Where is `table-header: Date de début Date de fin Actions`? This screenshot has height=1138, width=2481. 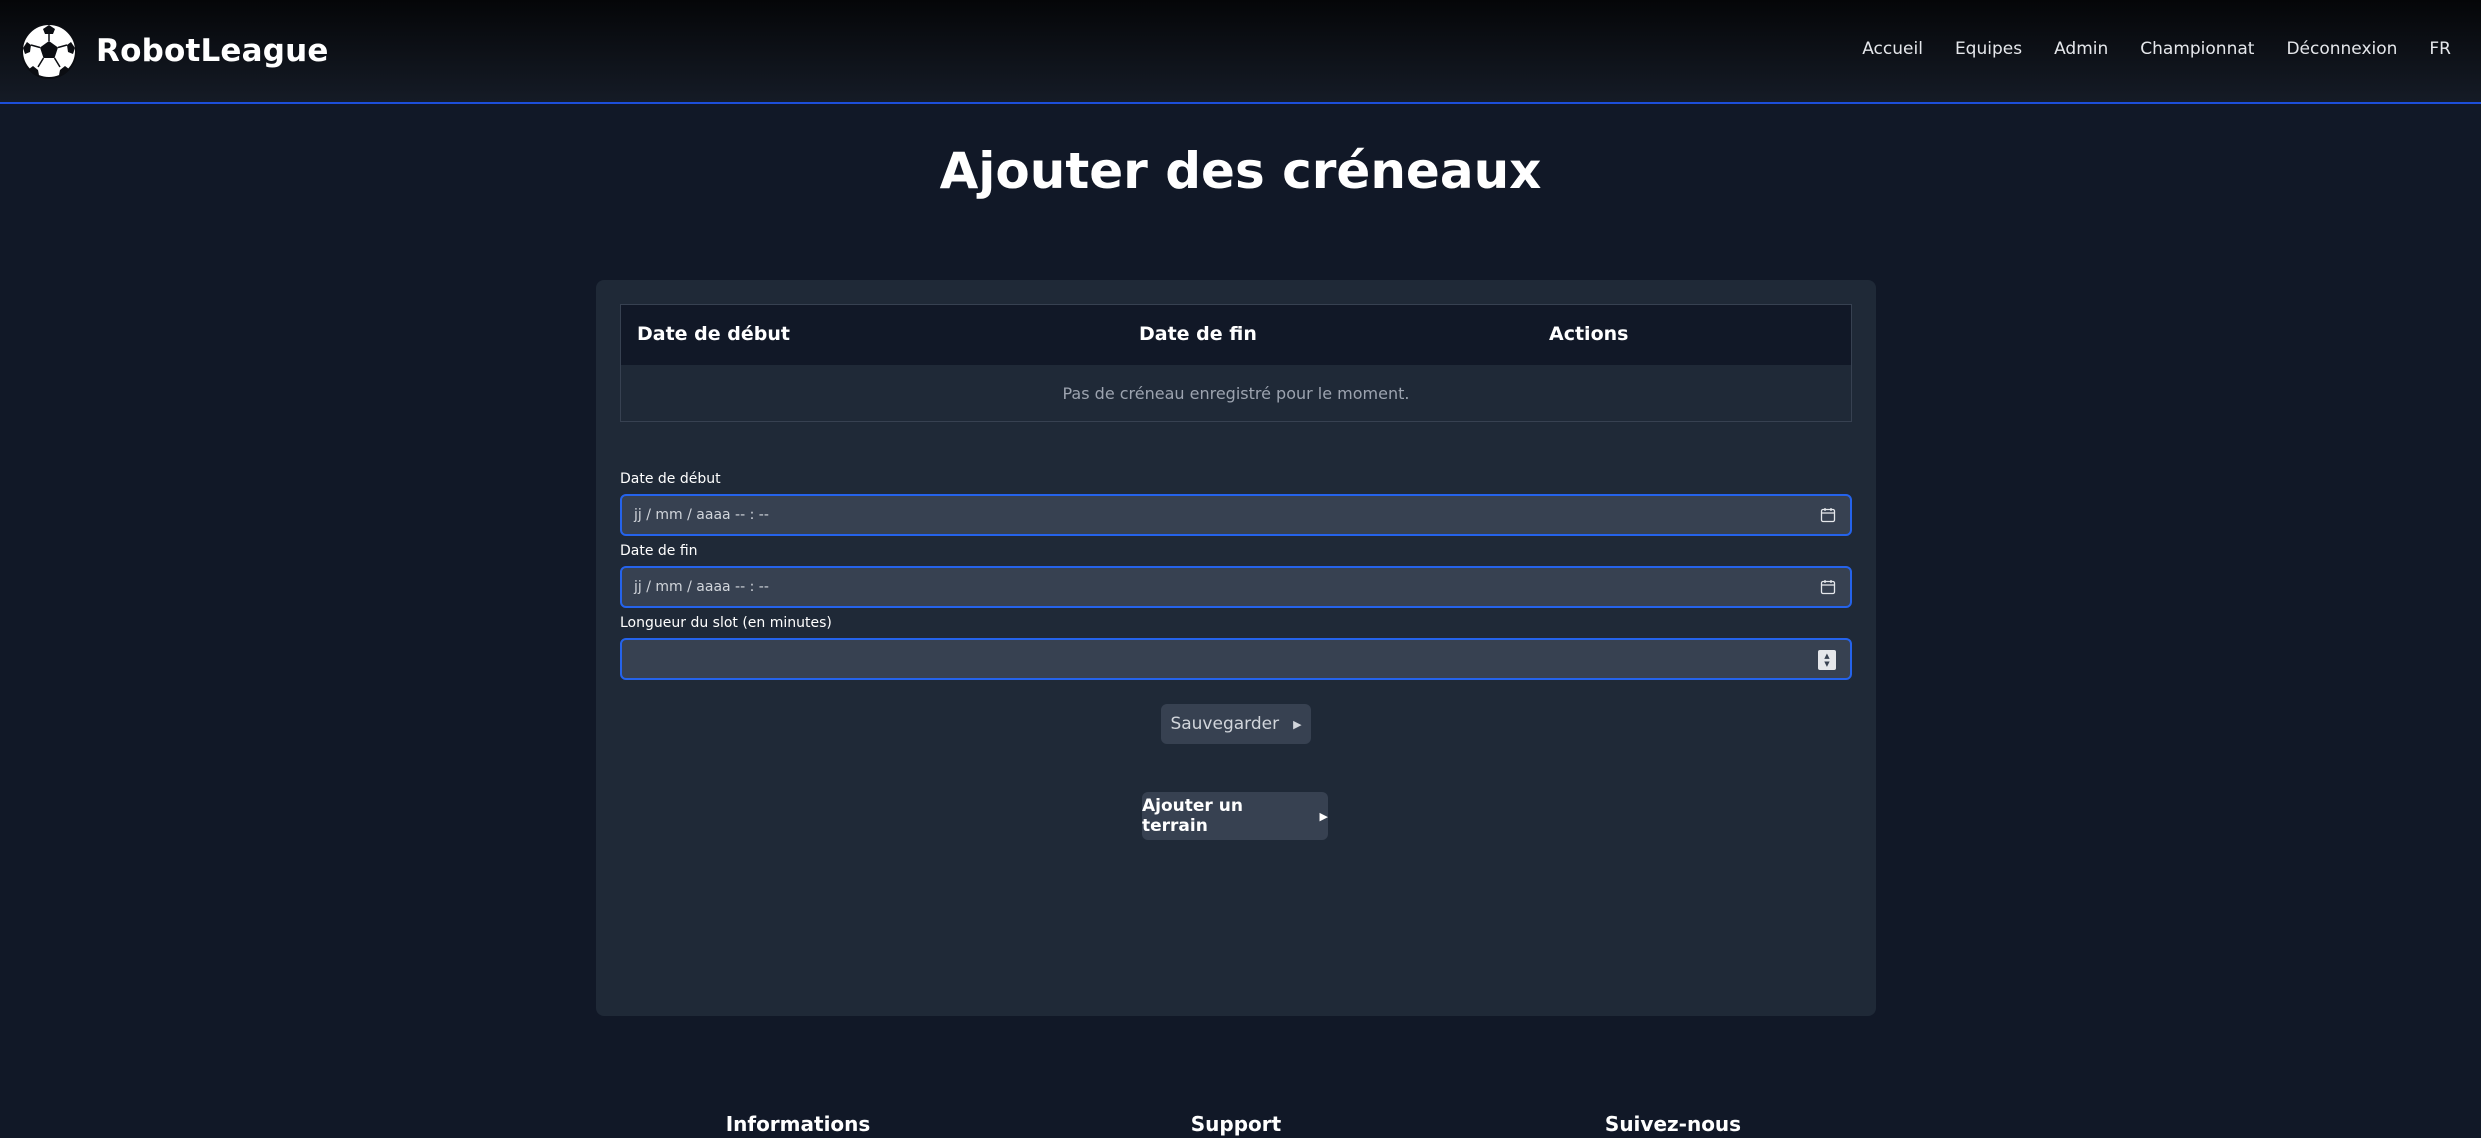 table-header: Date de début Date de fin Actions is located at coordinates (1236, 335).